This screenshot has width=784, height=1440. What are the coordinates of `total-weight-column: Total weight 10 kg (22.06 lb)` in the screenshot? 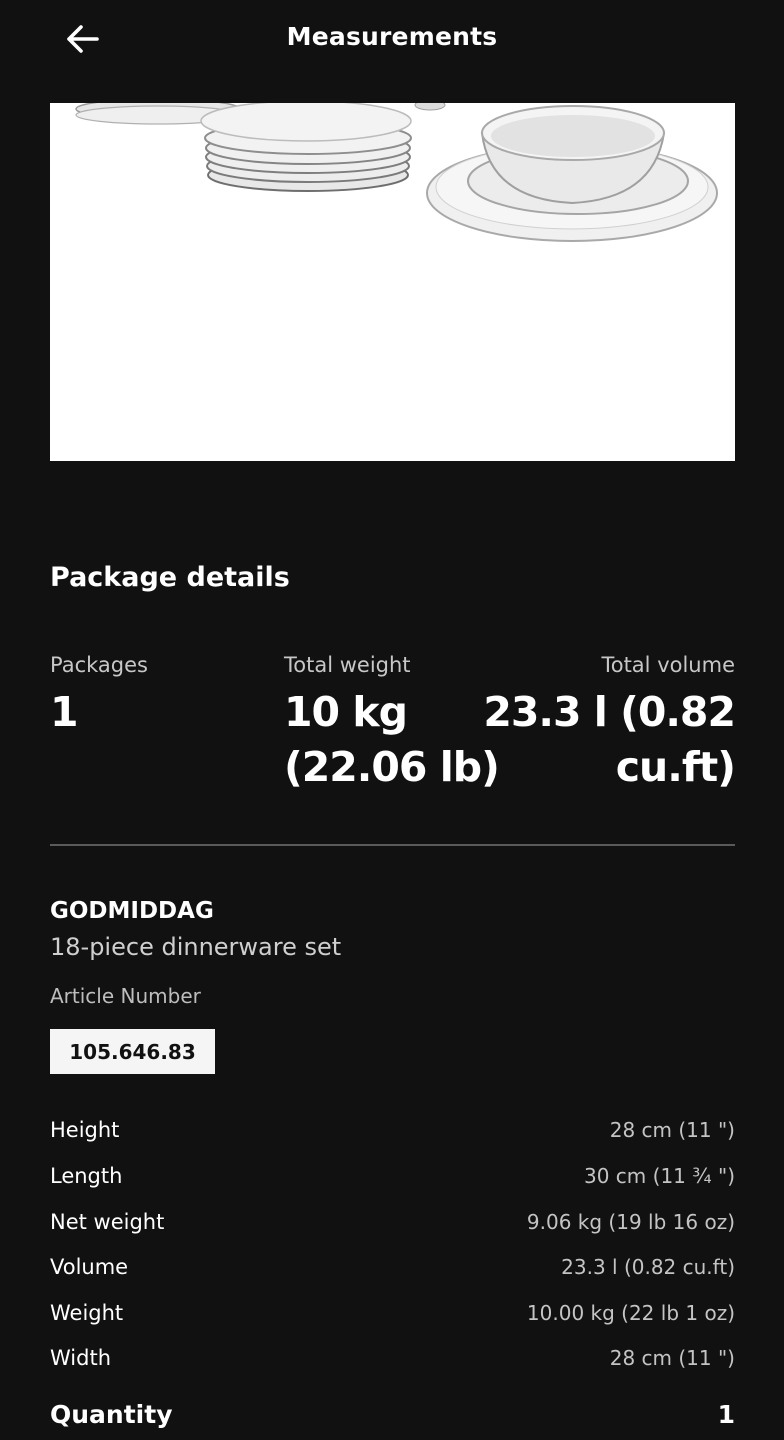 It's located at (392, 723).